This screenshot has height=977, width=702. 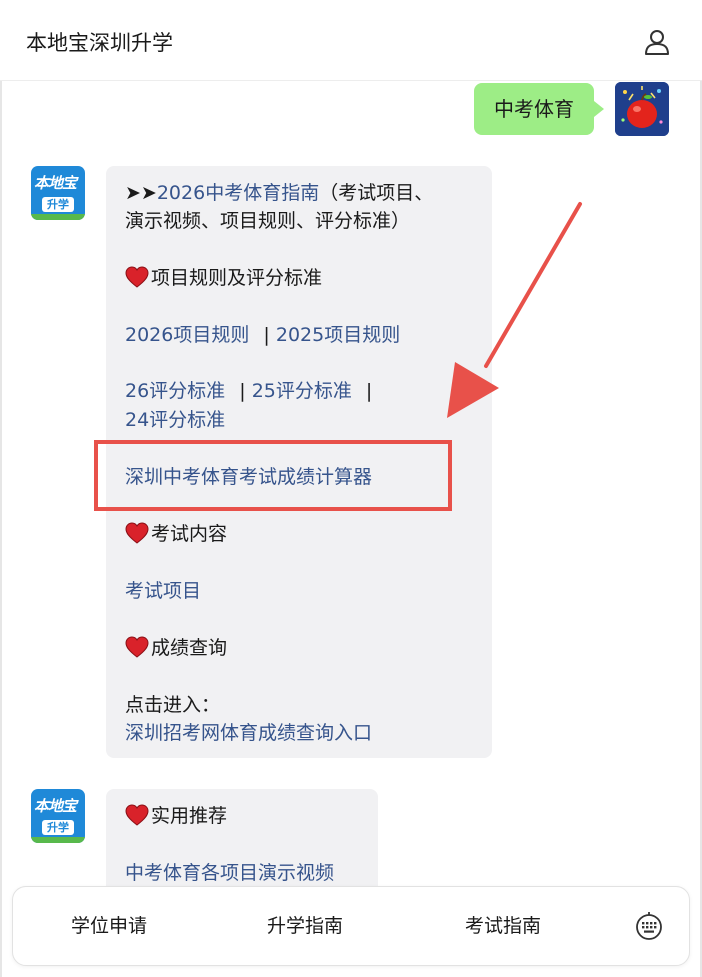 I want to click on apple-avatar-icon, so click(x=642, y=109).